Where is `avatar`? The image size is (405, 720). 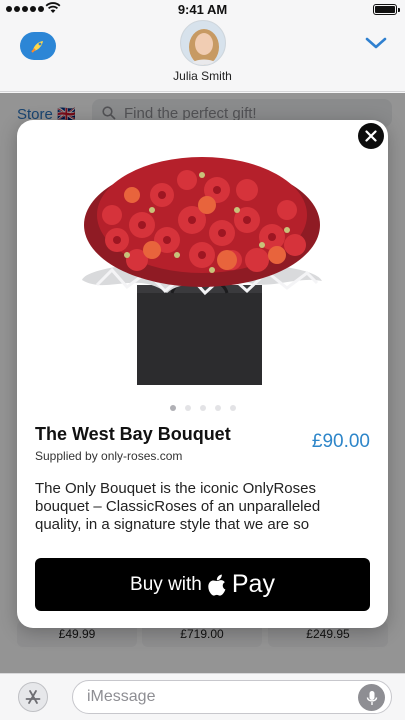 avatar is located at coordinates (203, 43).